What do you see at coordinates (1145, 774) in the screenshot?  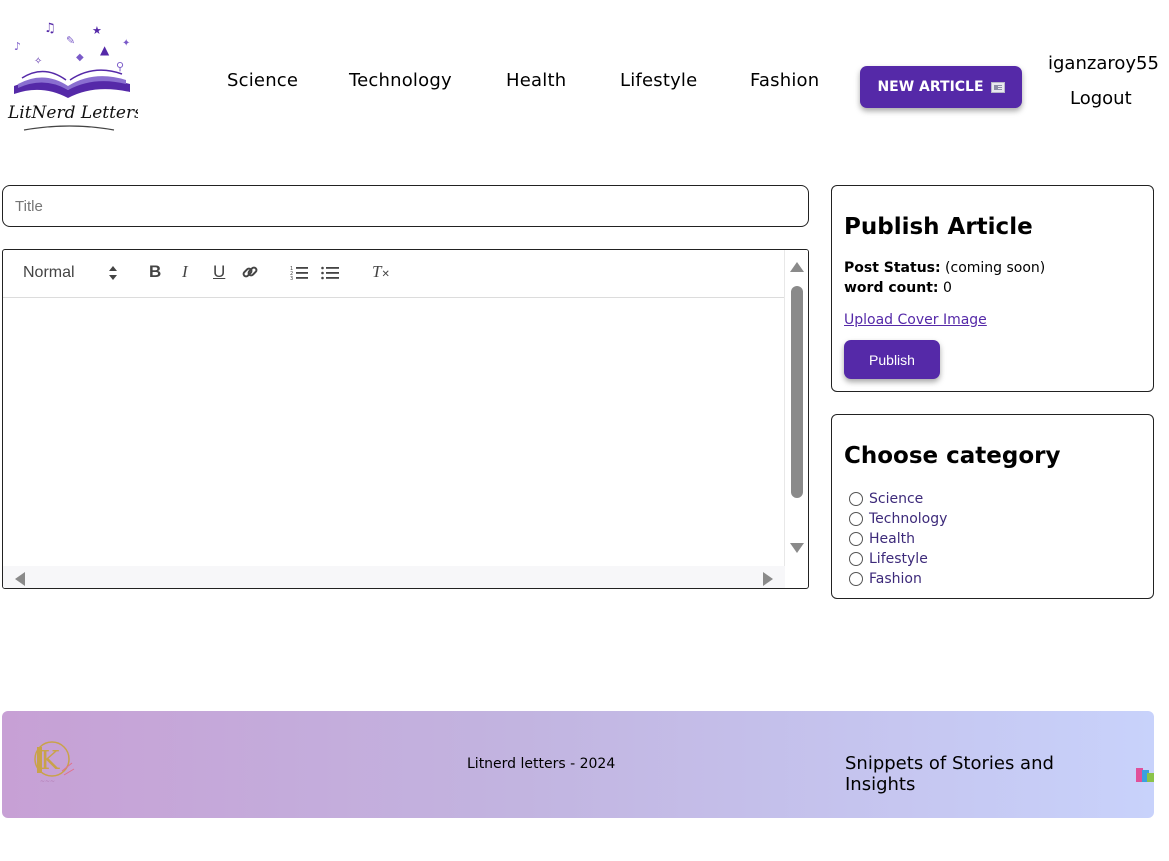 I see `books-icon` at bounding box center [1145, 774].